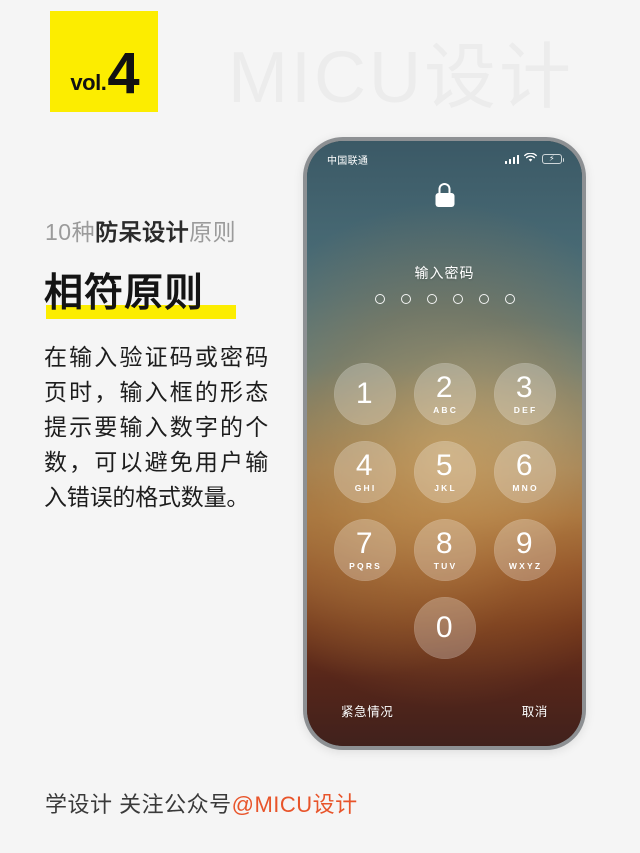 The image size is (640, 853). What do you see at coordinates (88, 82) in the screenshot?
I see `volume-label: vol.` at bounding box center [88, 82].